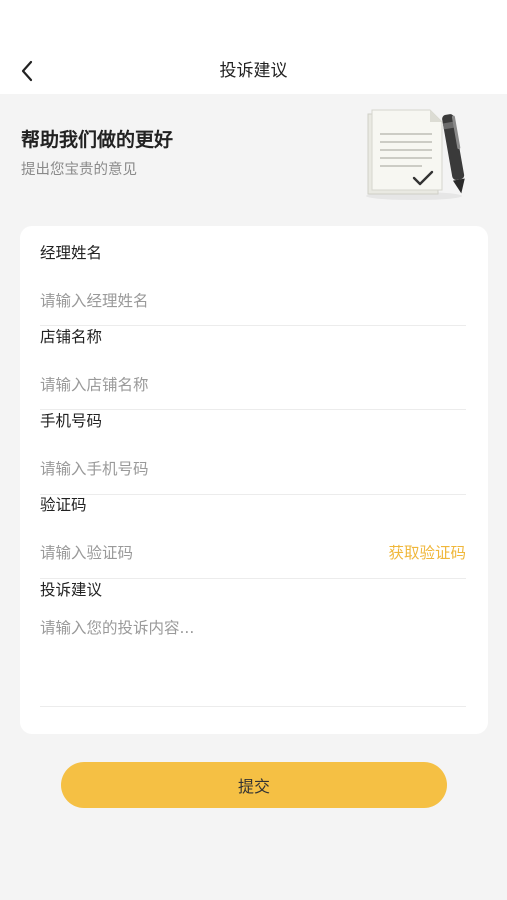 This screenshot has height=900, width=507. I want to click on phone-input, so click(253, 469).